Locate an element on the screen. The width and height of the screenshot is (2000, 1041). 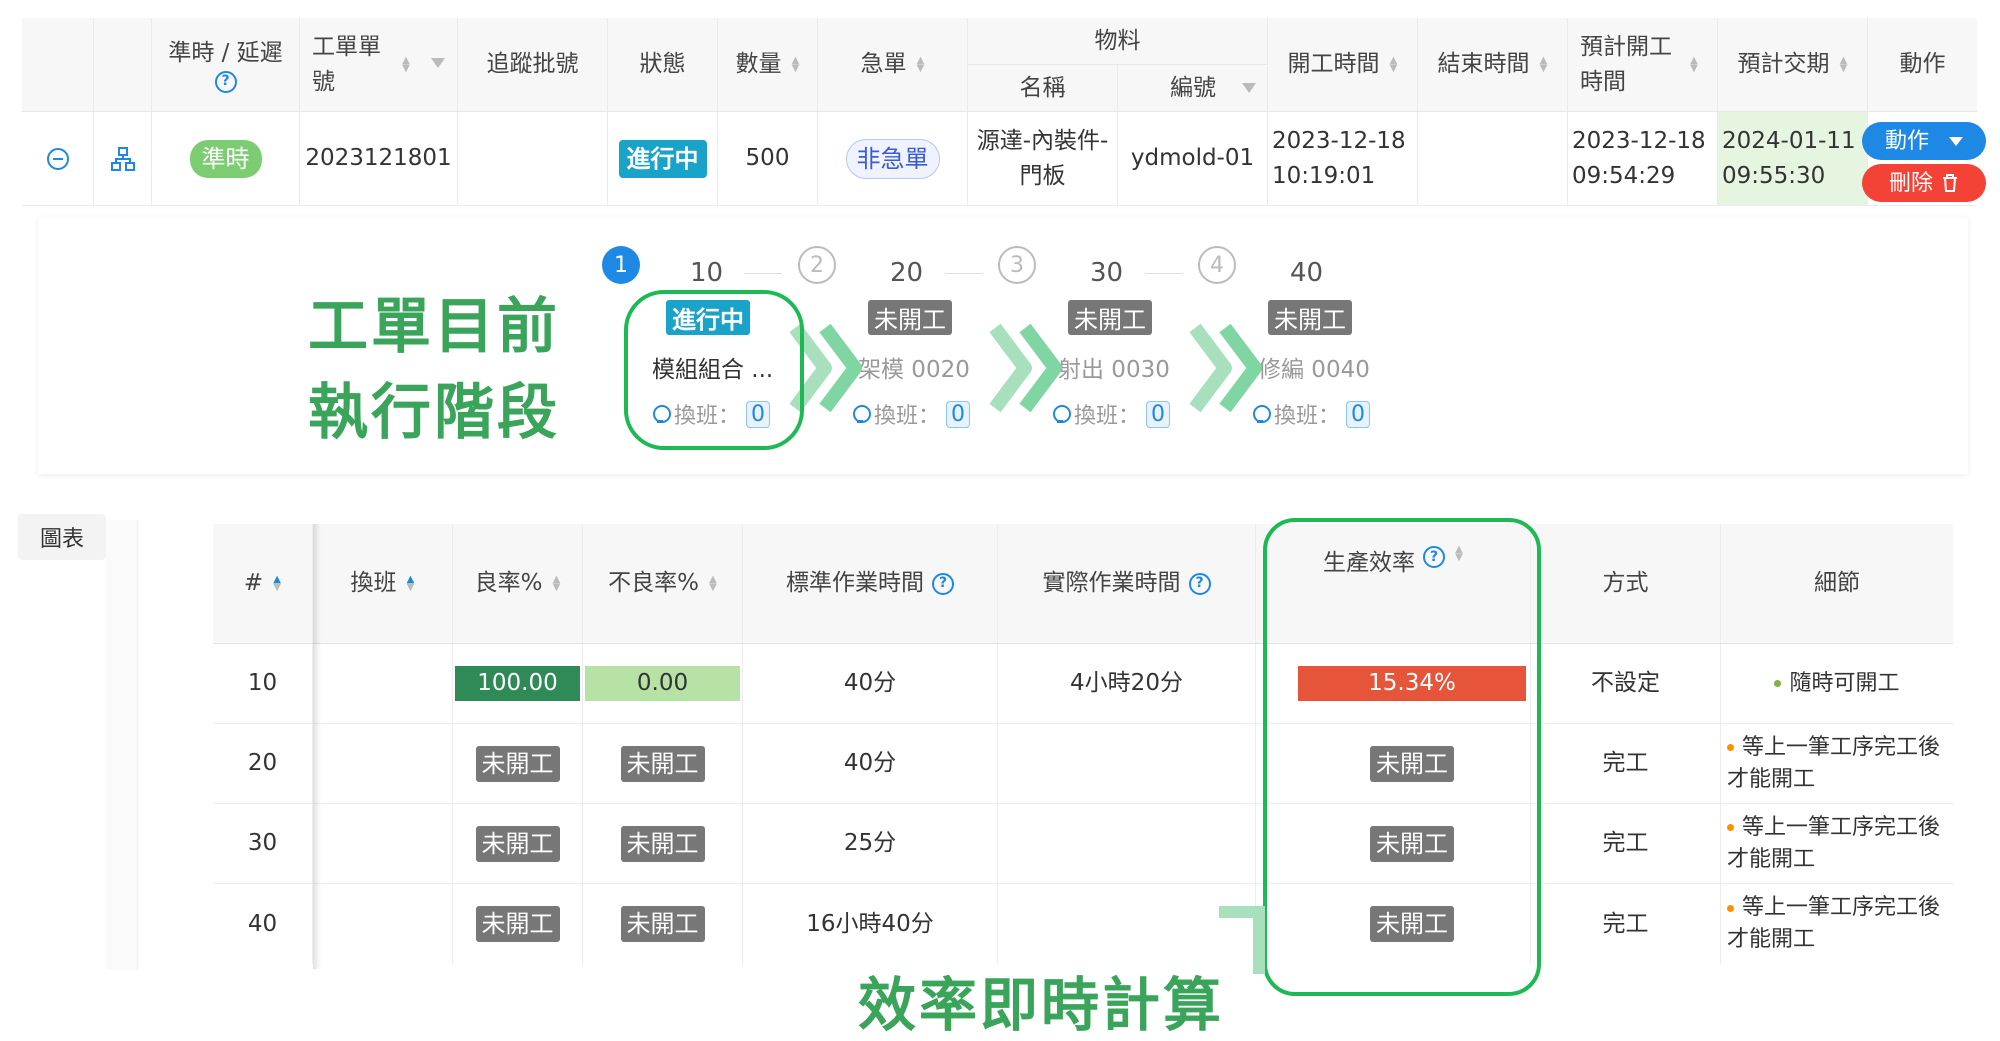
act-time-cell is located at coordinates (1127, 763).